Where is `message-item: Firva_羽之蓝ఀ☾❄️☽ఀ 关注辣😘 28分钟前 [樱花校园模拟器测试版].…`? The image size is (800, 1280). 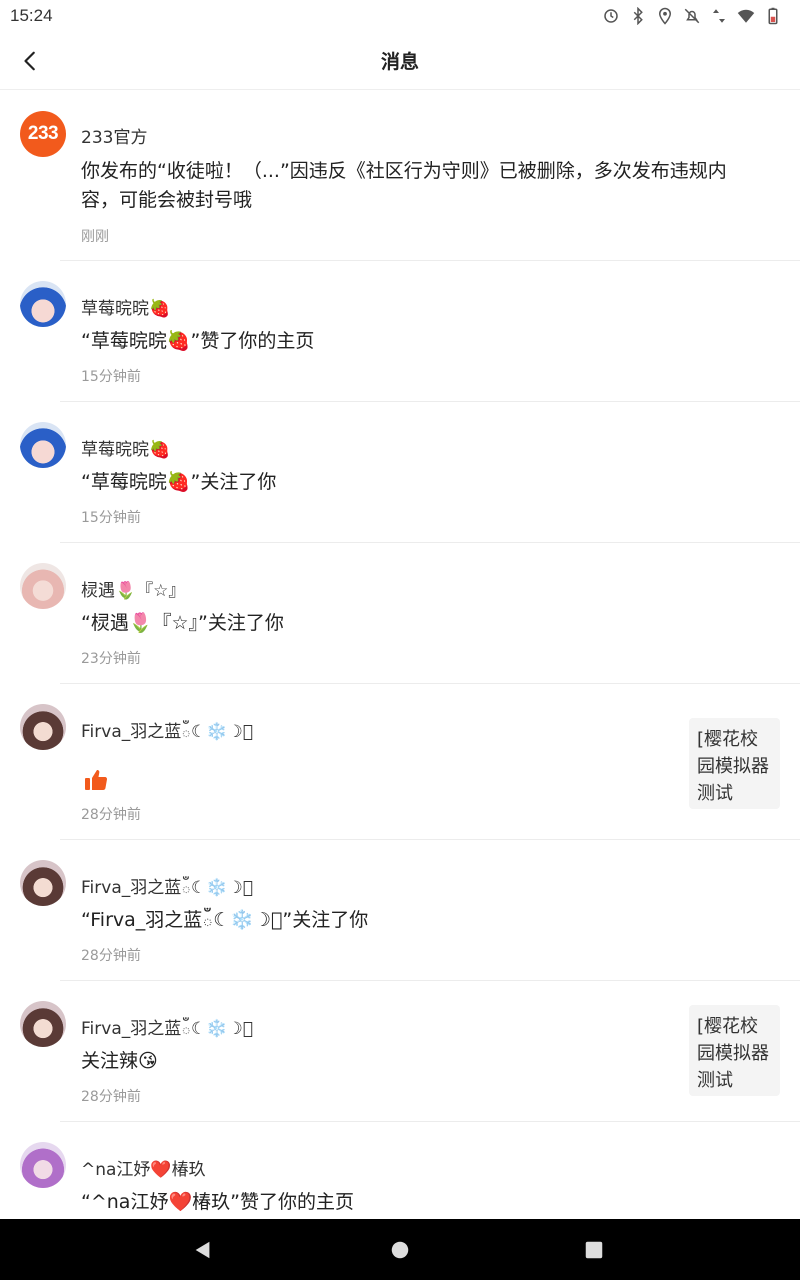 message-item: Firva_羽之蓝ఀ☾❄️☽ఀ 关注辣😘 28分钟前 [樱花校园模拟器测试版].… is located at coordinates (400, 1051).